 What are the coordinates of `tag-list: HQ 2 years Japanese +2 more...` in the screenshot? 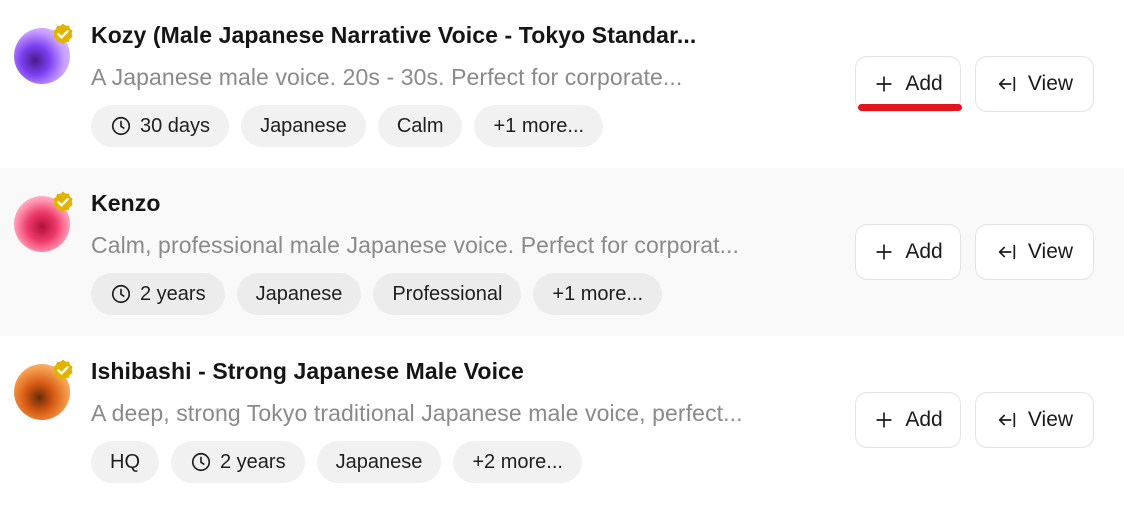 It's located at (336, 462).